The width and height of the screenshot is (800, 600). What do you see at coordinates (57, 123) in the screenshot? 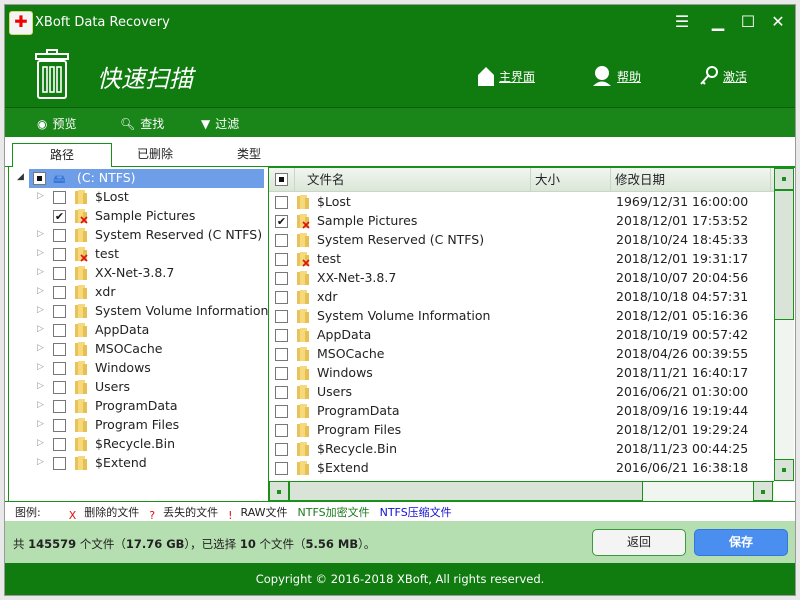
I see `preview-button: ◉ 预览` at bounding box center [57, 123].